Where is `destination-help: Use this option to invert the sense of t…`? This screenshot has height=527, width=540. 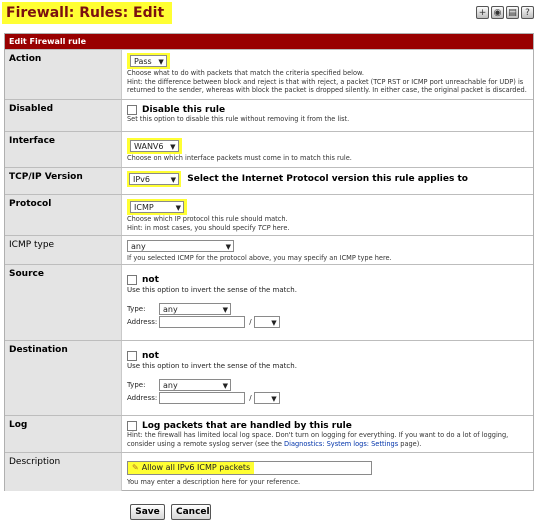
destination-help: Use this option to invert the sense of t… is located at coordinates (212, 366).